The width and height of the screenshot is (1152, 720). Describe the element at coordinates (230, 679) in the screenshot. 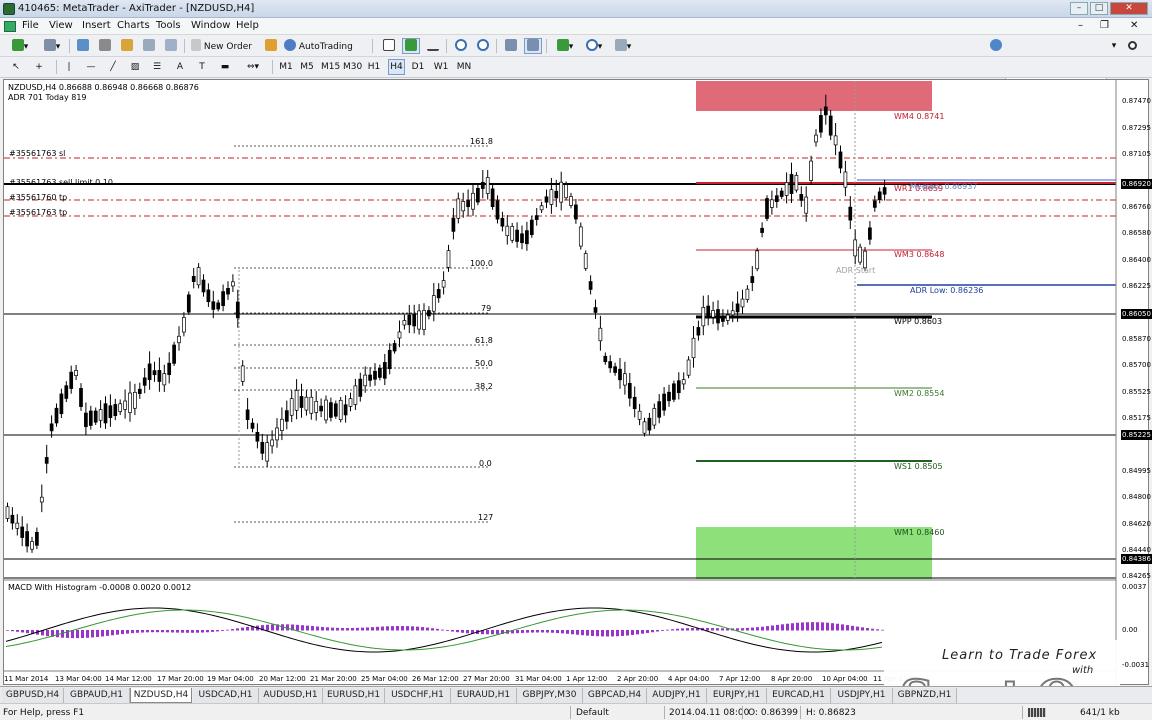

I see `time-tick: 19 Mar 04:00` at that location.